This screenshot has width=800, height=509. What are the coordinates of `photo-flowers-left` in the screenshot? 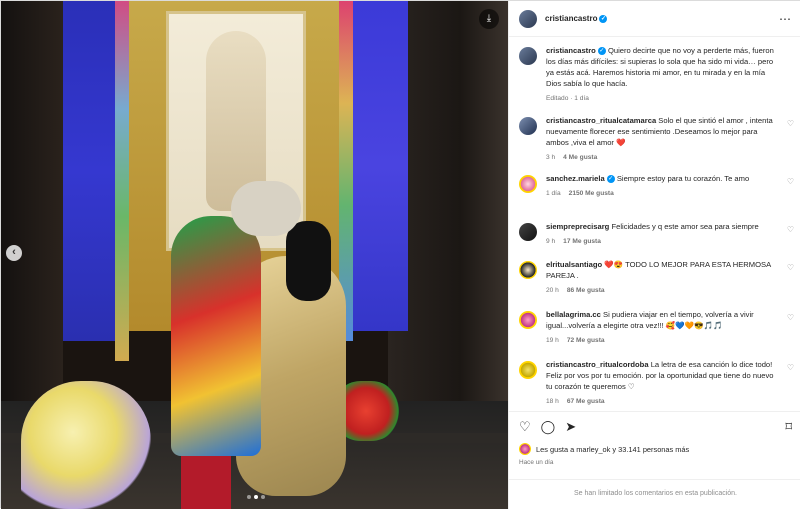 It's located at (86, 445).